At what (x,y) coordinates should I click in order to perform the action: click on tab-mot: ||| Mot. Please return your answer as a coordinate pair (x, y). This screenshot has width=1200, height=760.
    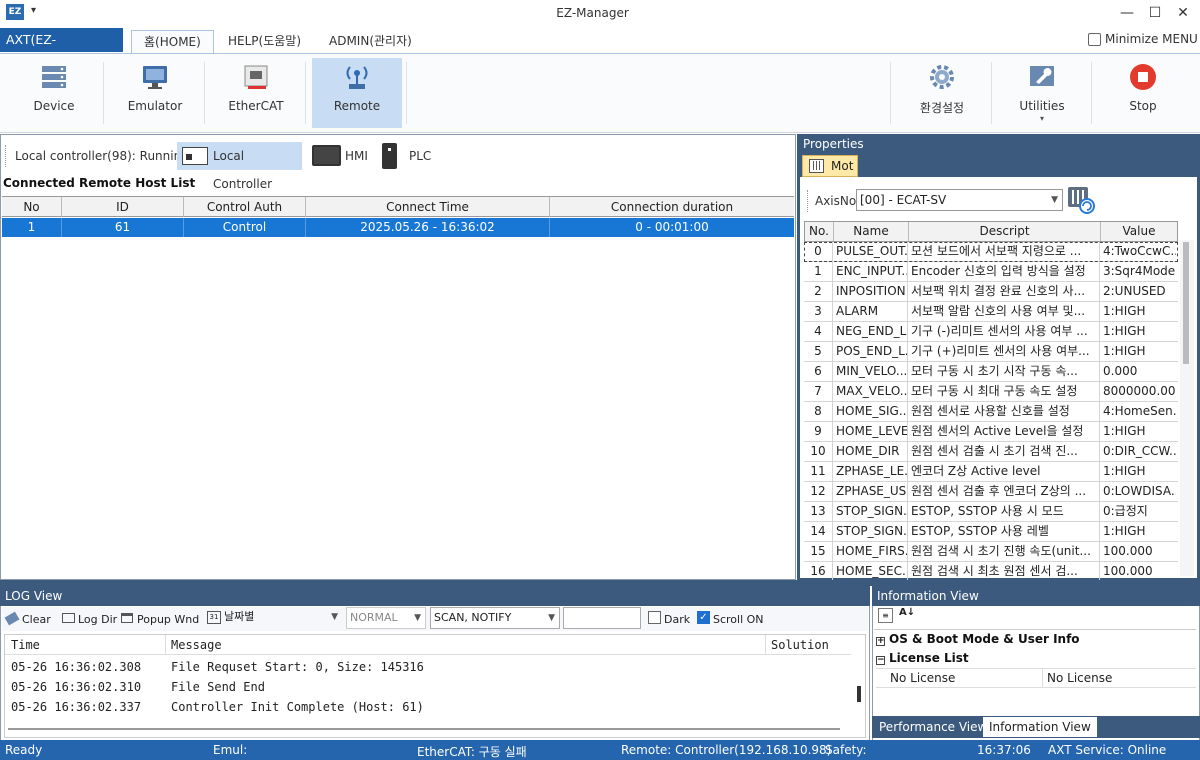
    Looking at the image, I should click on (830, 166).